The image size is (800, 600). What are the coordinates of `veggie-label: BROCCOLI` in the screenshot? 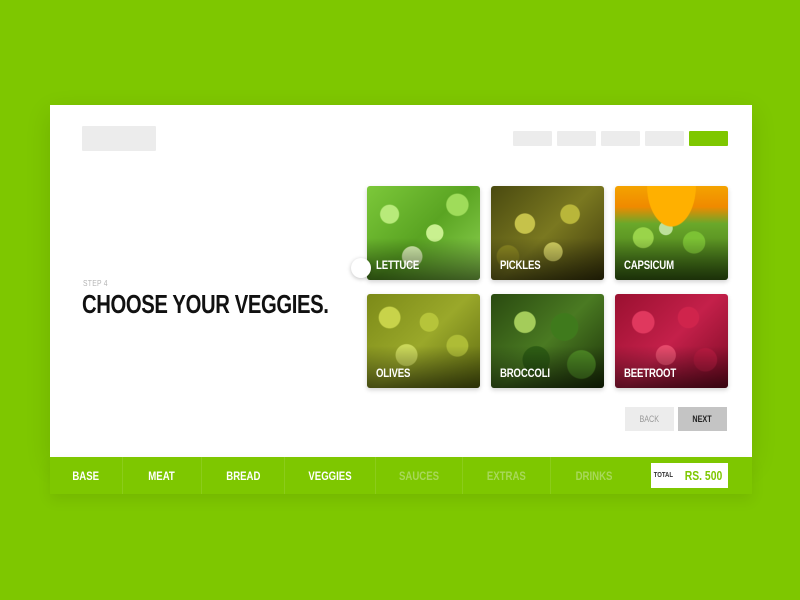 It's located at (525, 373).